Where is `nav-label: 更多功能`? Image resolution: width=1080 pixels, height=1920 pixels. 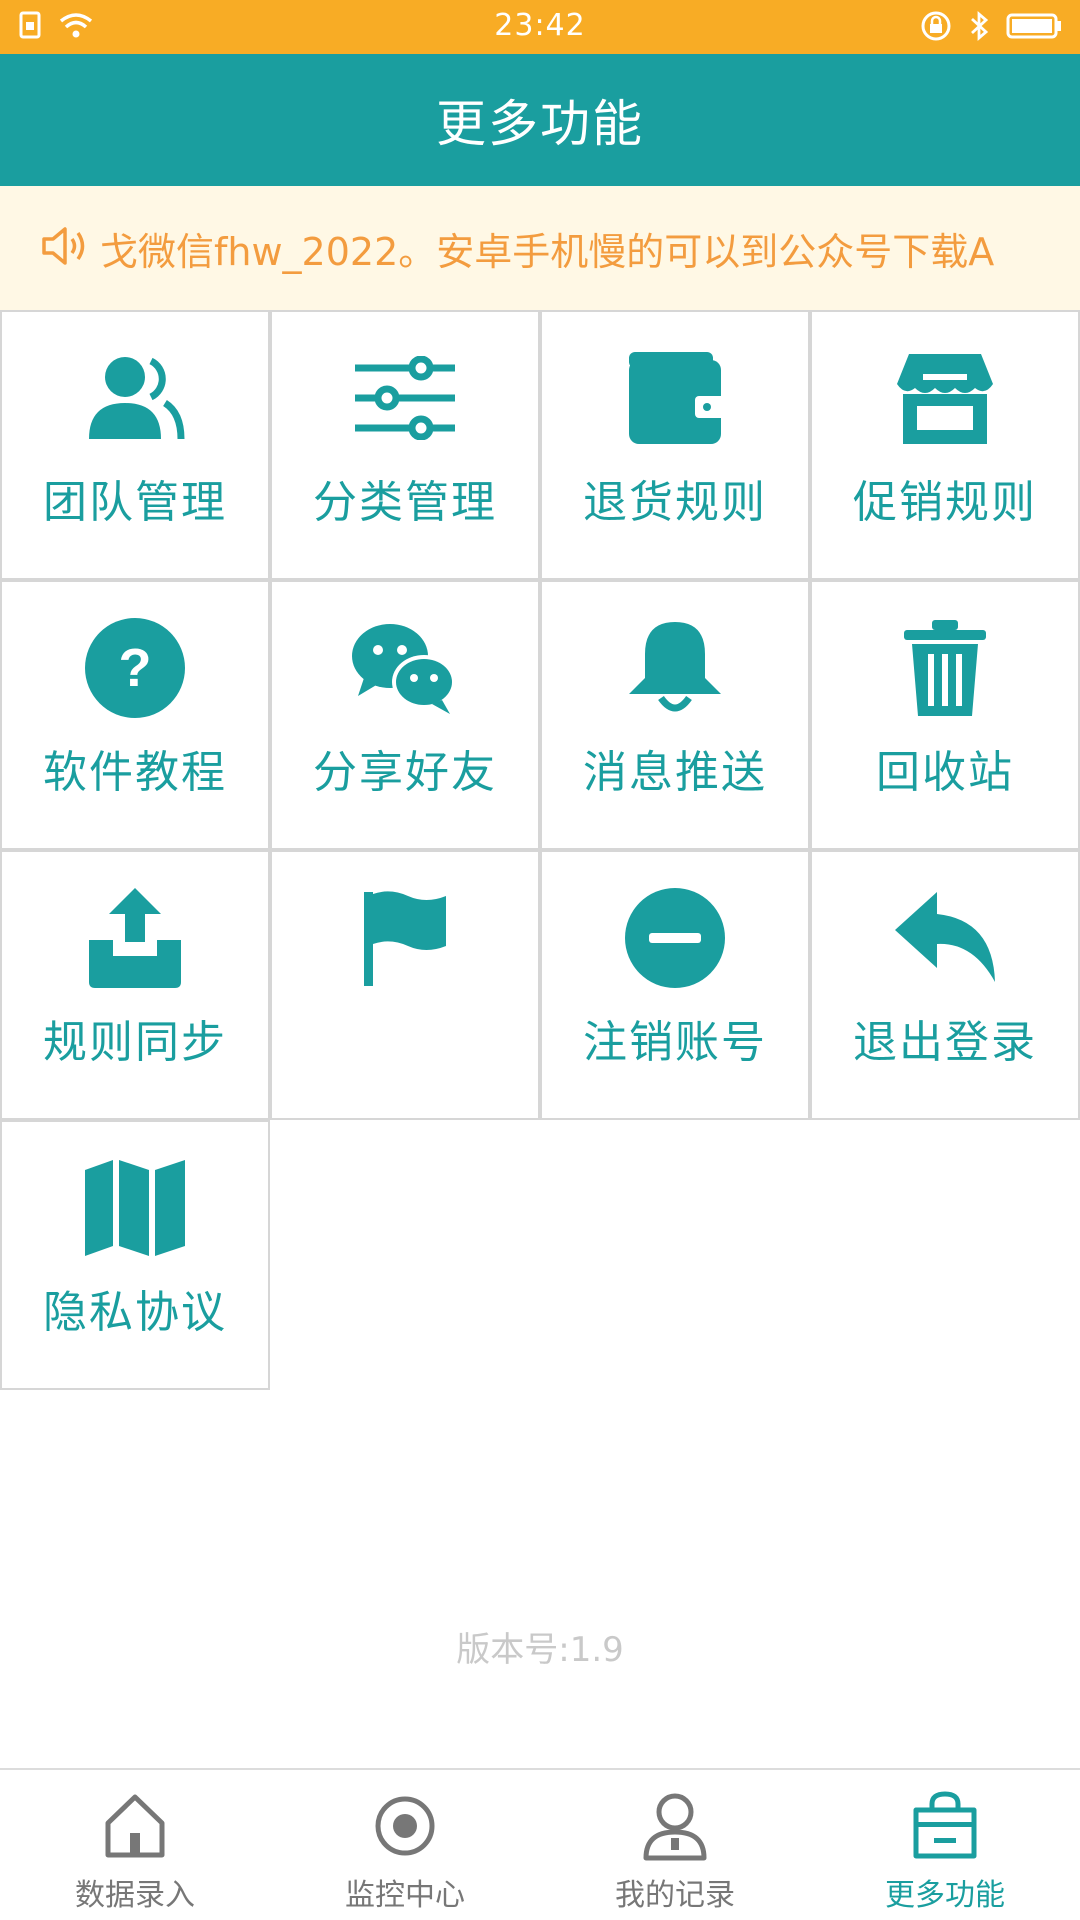
nav-label: 更多功能 is located at coordinates (945, 1895).